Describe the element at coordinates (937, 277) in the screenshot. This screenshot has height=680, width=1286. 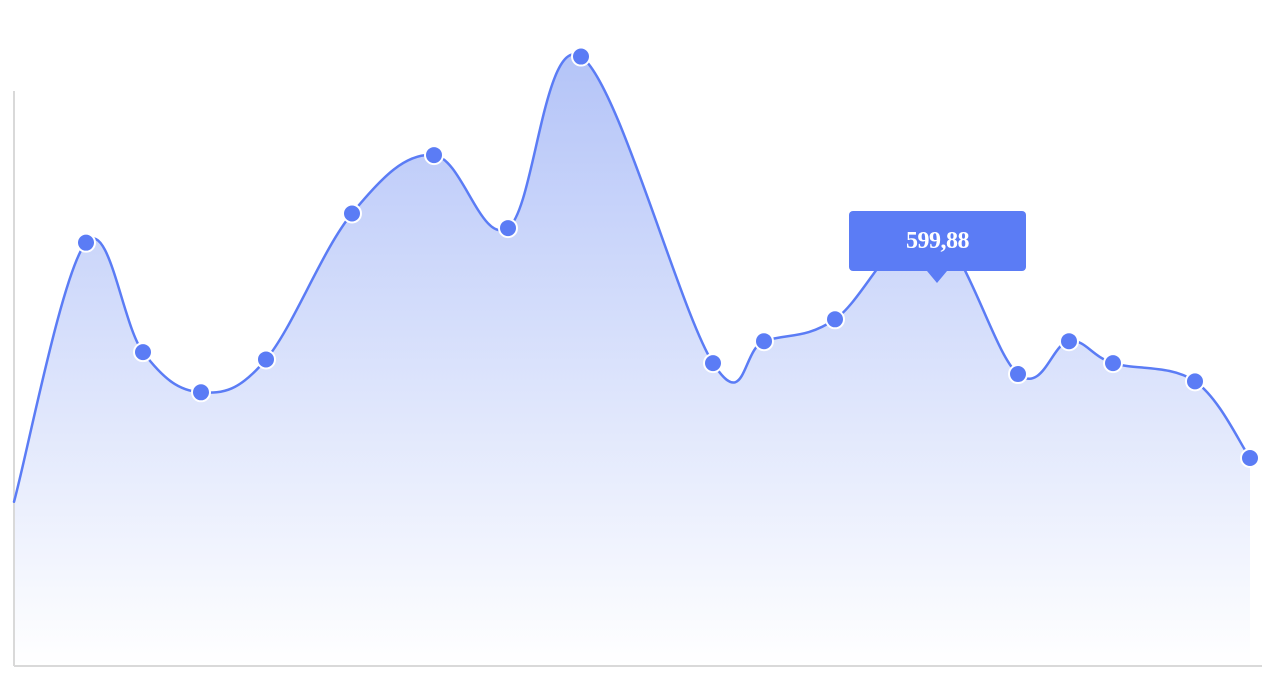
I see `tooltip-pointer` at that location.